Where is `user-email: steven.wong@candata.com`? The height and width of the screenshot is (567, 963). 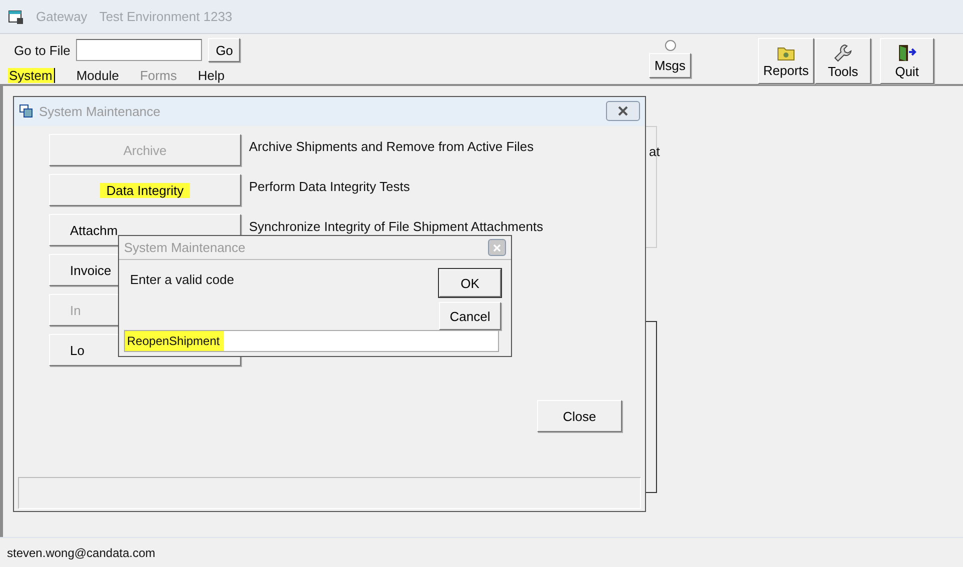 user-email: steven.wong@candata.com is located at coordinates (81, 553).